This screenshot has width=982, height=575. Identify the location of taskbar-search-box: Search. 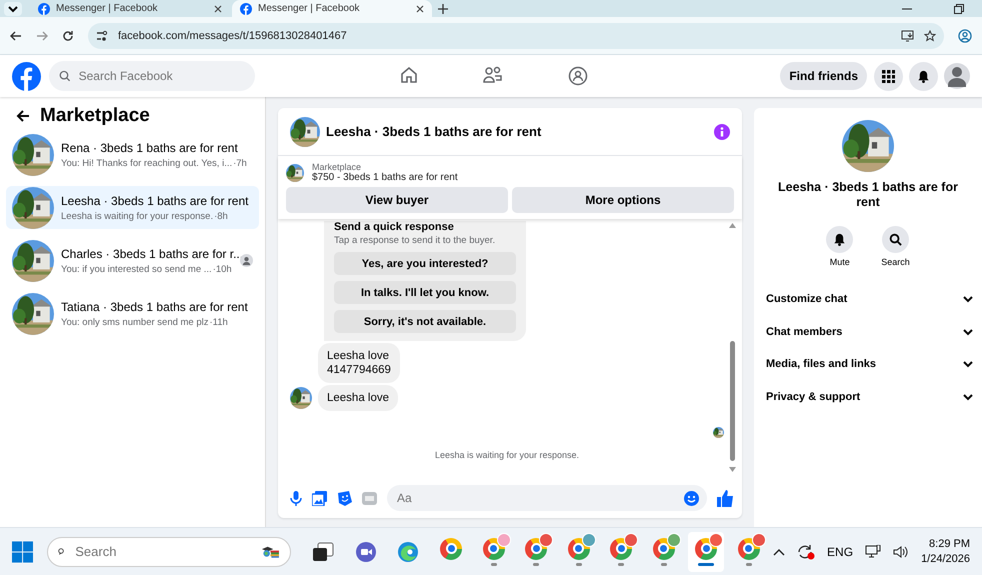
(169, 551).